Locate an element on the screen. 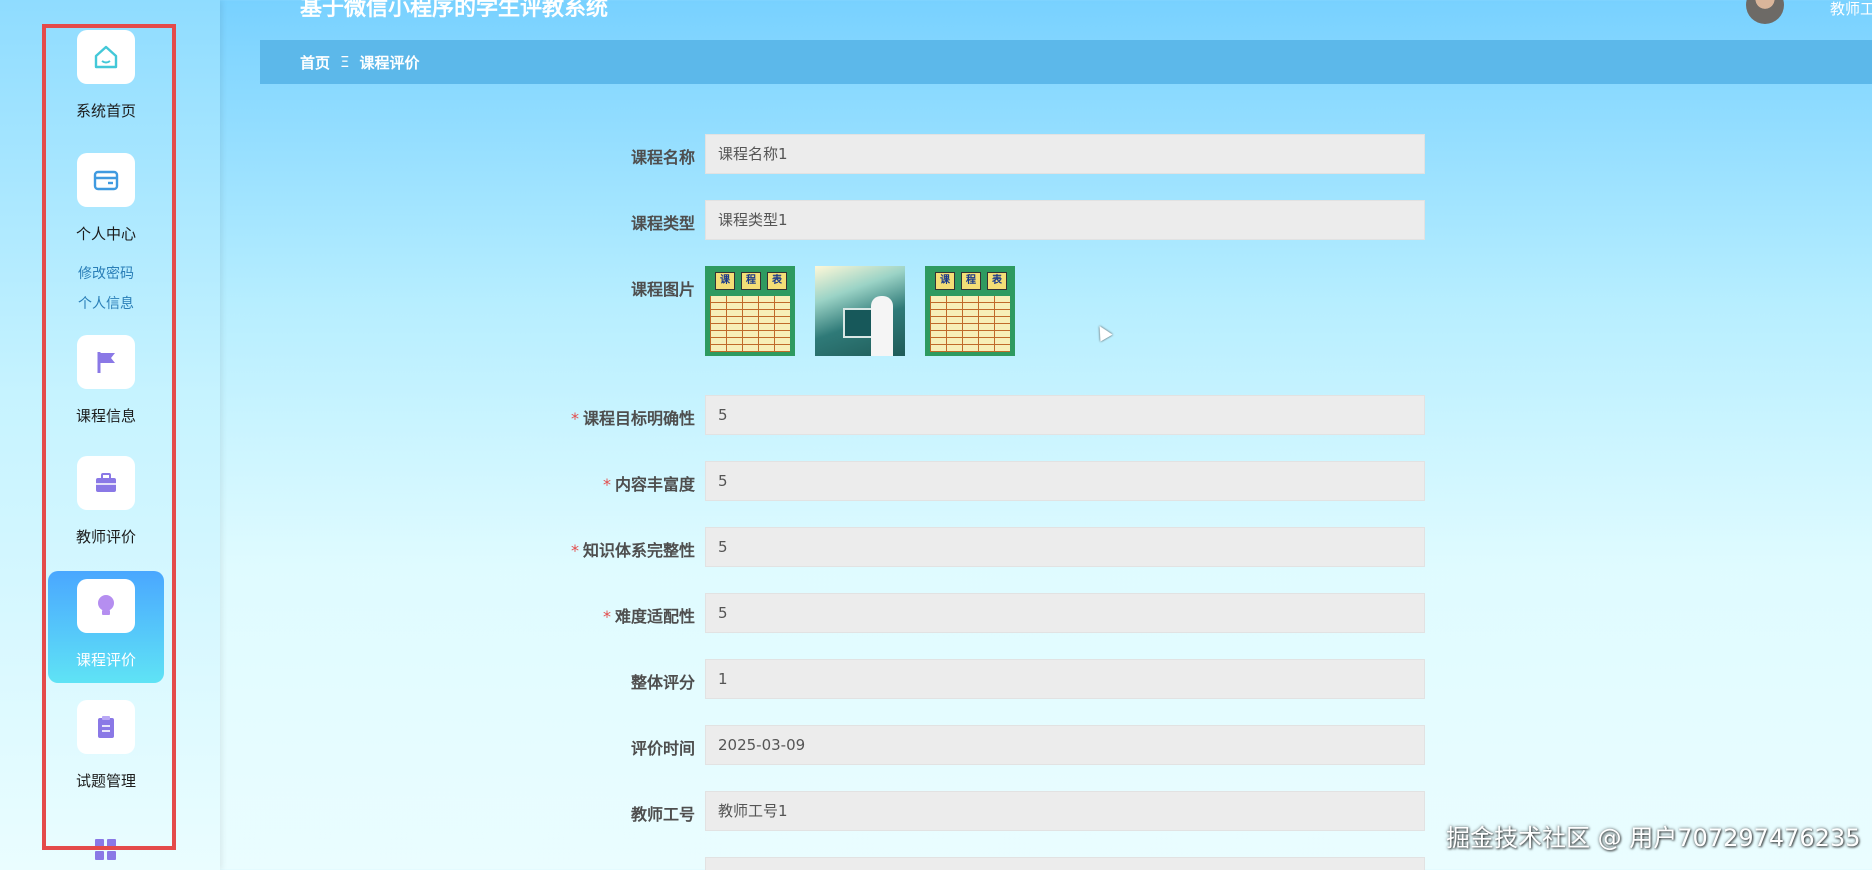  form-row-teacher-id: 教师工号 教师工号1 is located at coordinates (962, 812).